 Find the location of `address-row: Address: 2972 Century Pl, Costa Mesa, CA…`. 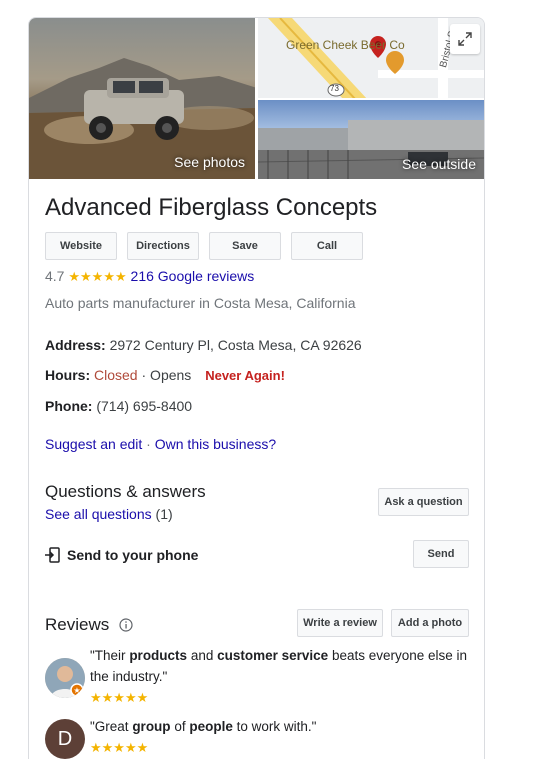

address-row: Address: 2972 Century Pl, Costa Mesa, CA… is located at coordinates (203, 345).